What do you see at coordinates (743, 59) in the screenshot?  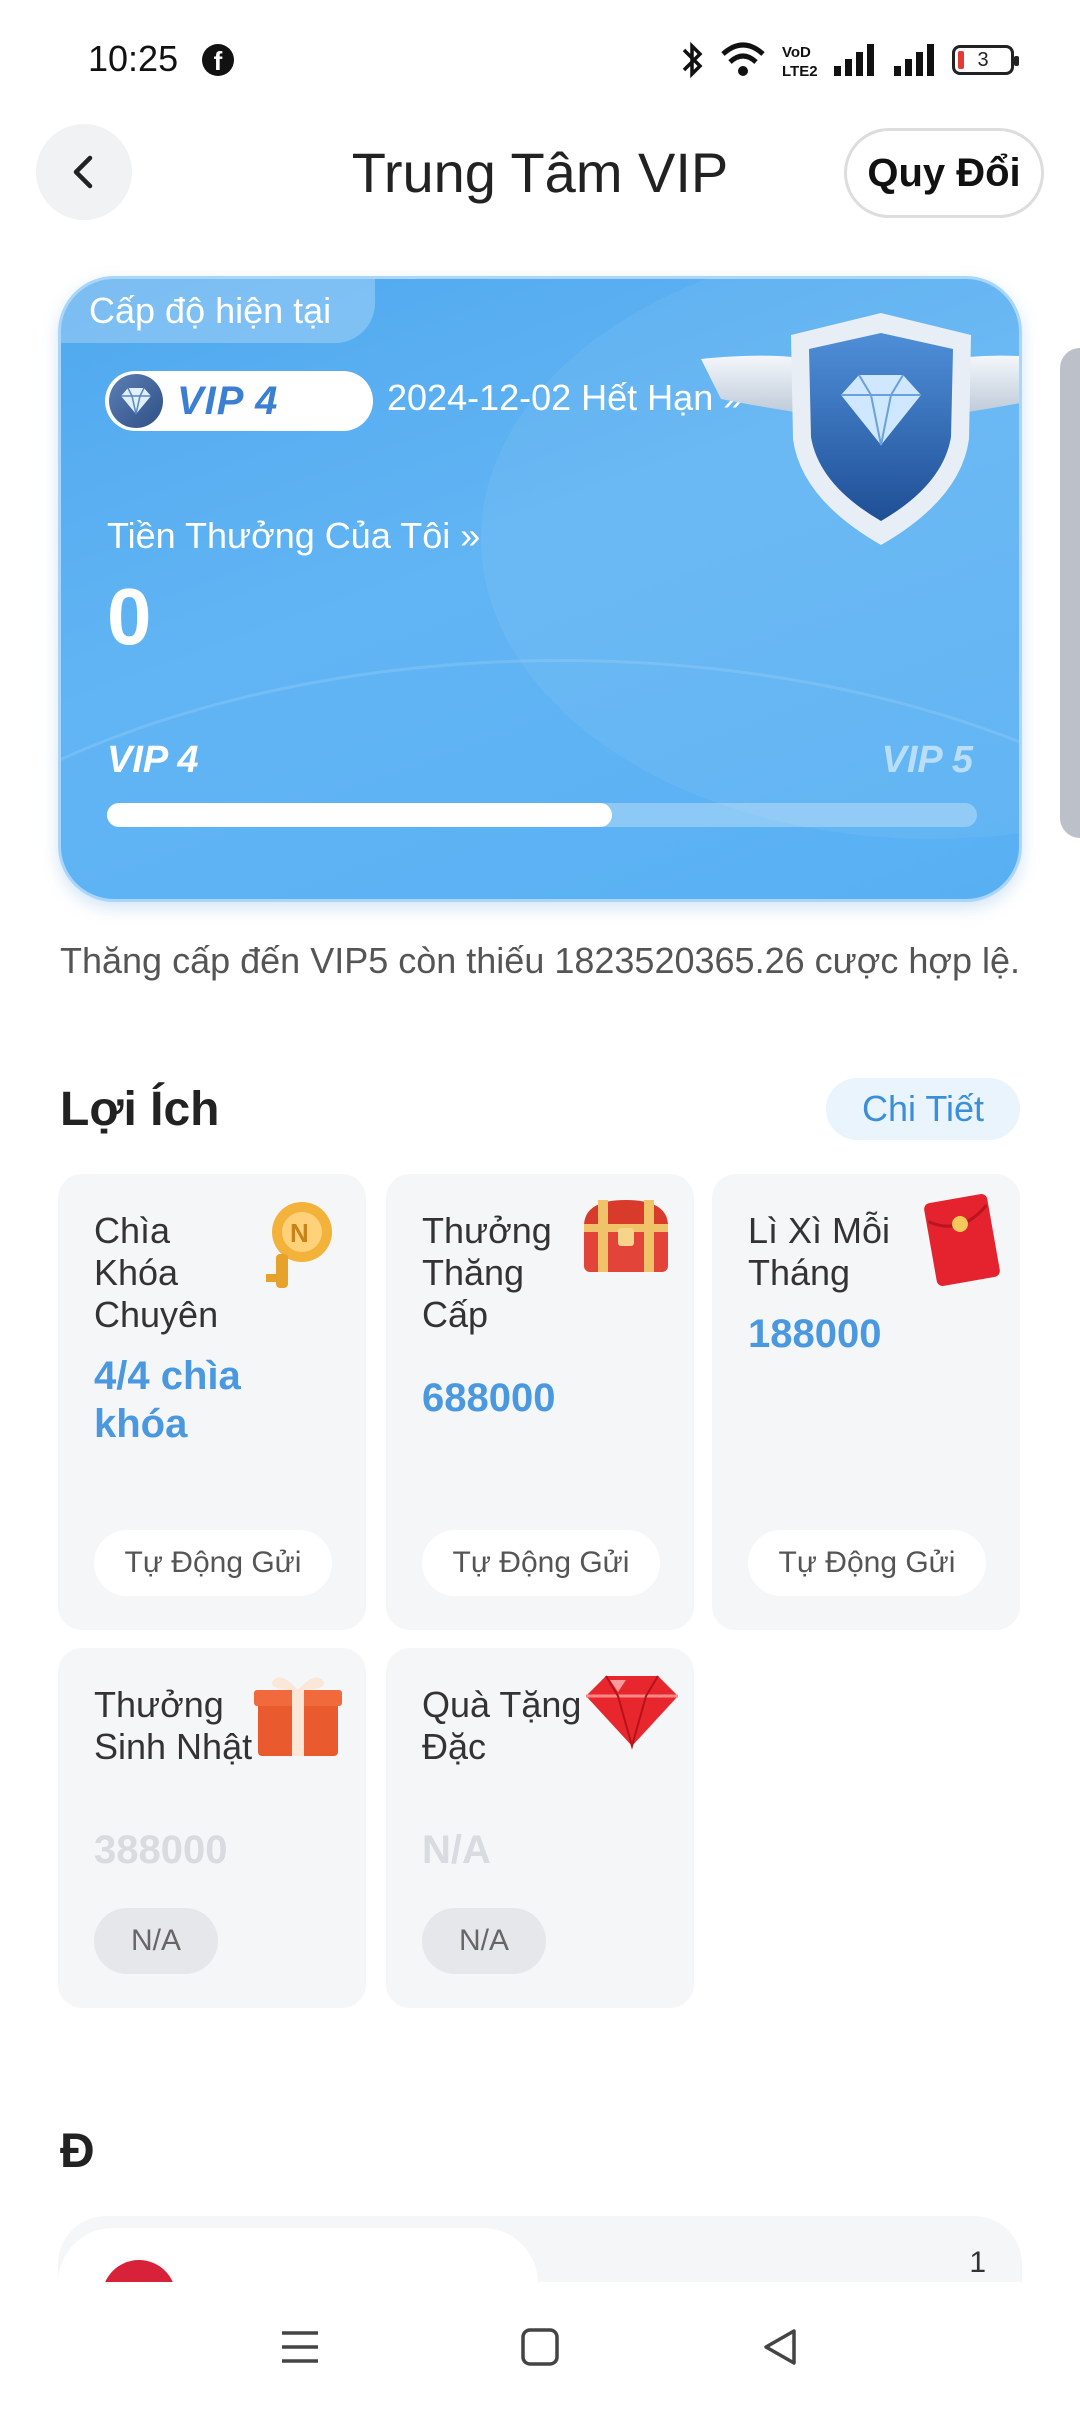 I see `wifi-icon` at bounding box center [743, 59].